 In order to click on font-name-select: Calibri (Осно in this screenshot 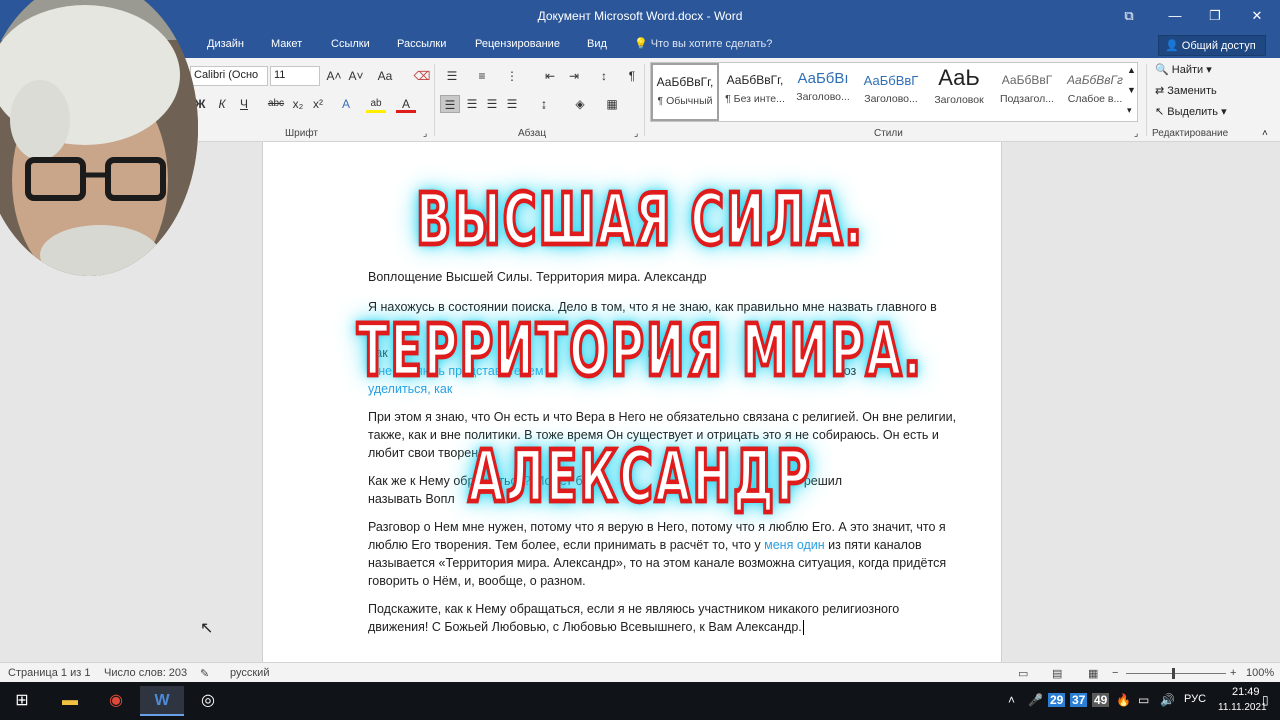, I will do `click(229, 76)`.